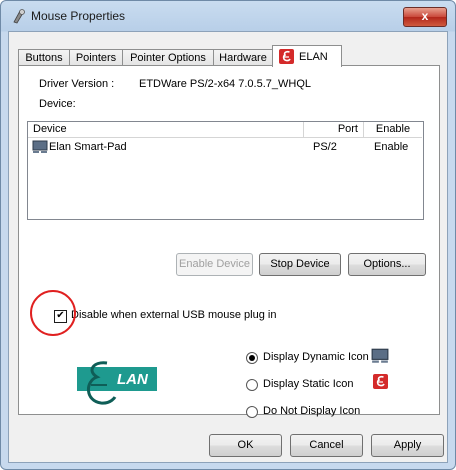  Describe the element at coordinates (228, 16) in the screenshot. I see `title-bar: Mouse Properties x` at that location.